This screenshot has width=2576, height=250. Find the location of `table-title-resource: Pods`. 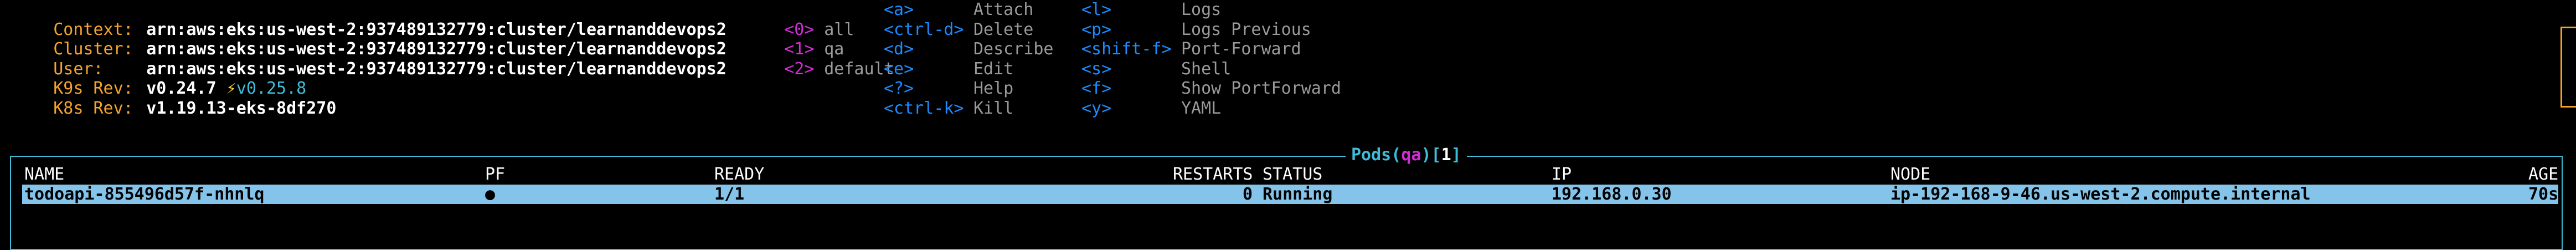

table-title-resource: Pods is located at coordinates (1371, 155).